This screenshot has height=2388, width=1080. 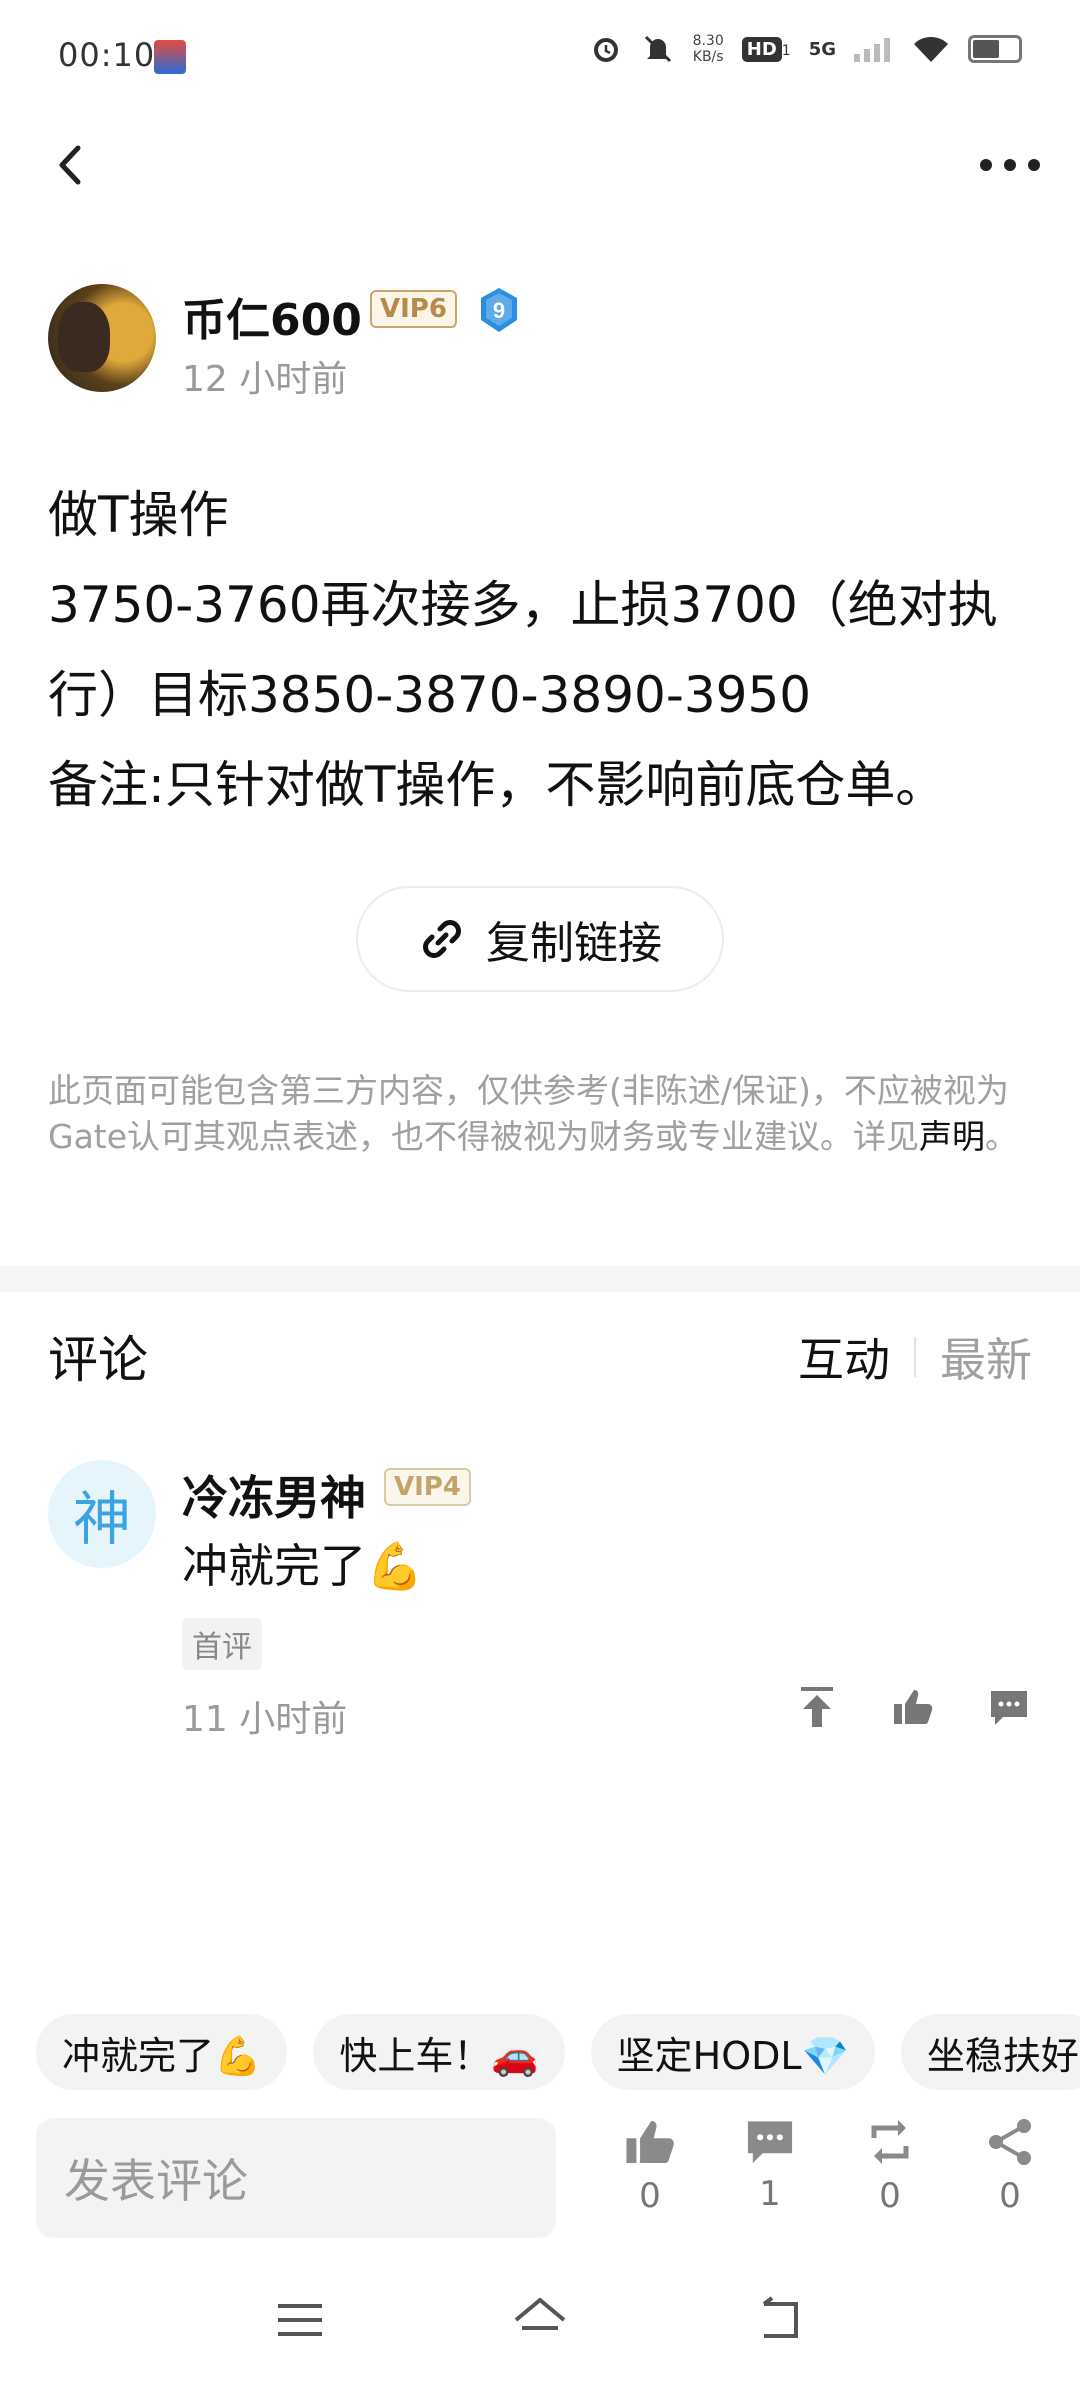 What do you see at coordinates (540, 1279) in the screenshot?
I see `section-divider` at bounding box center [540, 1279].